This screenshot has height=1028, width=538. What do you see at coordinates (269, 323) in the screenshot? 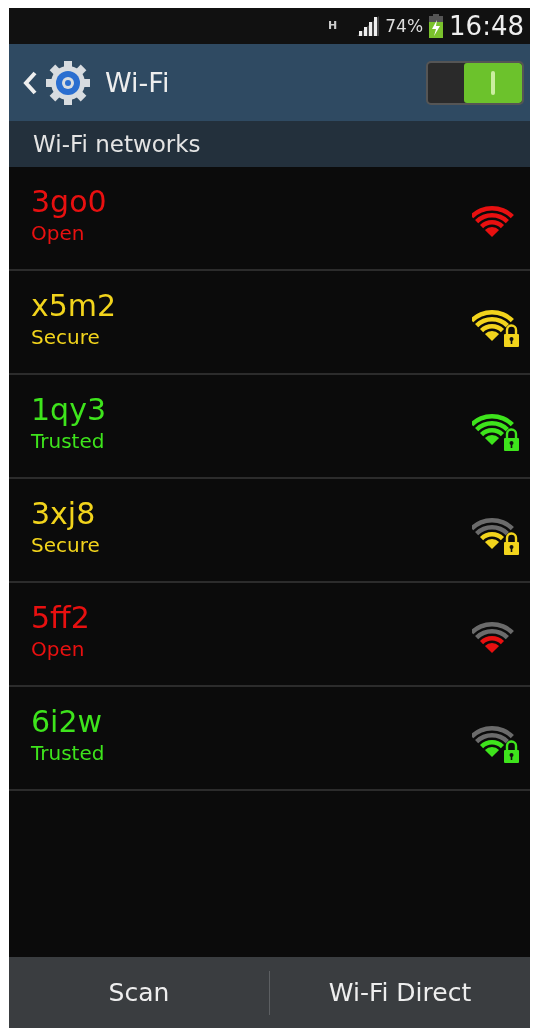
I see `network-row: x5m2 Secure` at bounding box center [269, 323].